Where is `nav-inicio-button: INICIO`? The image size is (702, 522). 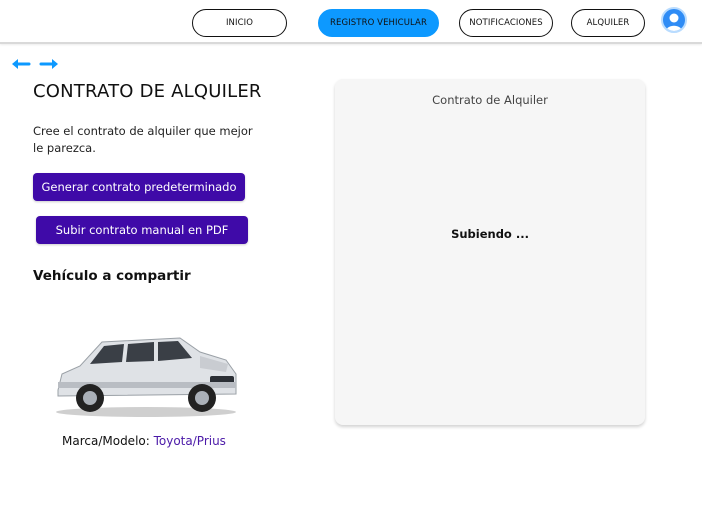
nav-inicio-button: INICIO is located at coordinates (239, 23).